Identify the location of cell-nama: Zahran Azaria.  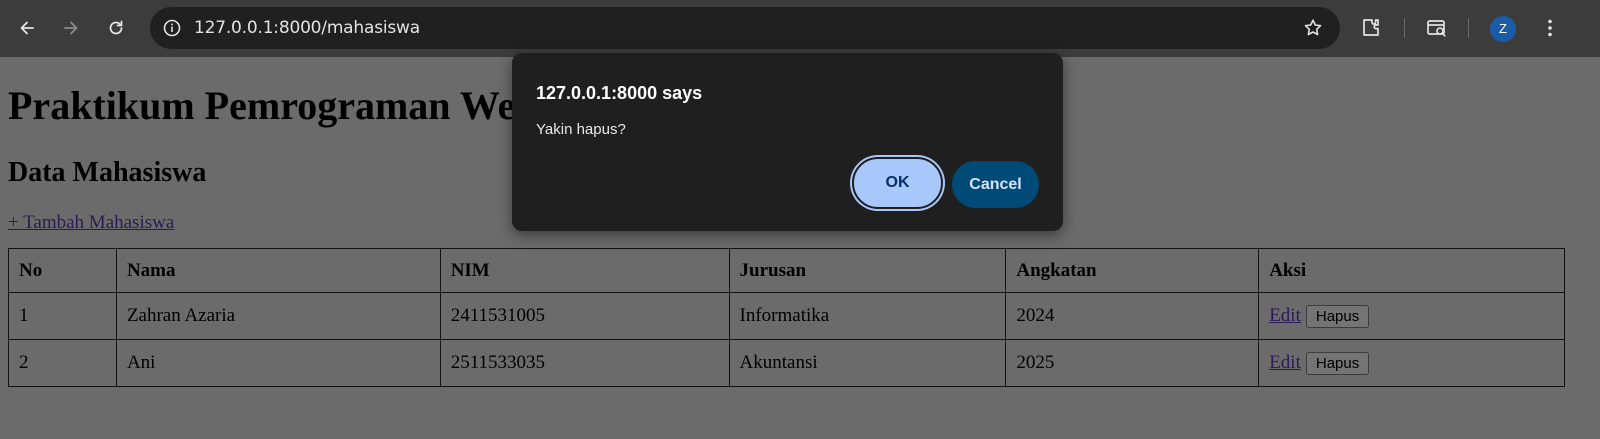
(278, 316).